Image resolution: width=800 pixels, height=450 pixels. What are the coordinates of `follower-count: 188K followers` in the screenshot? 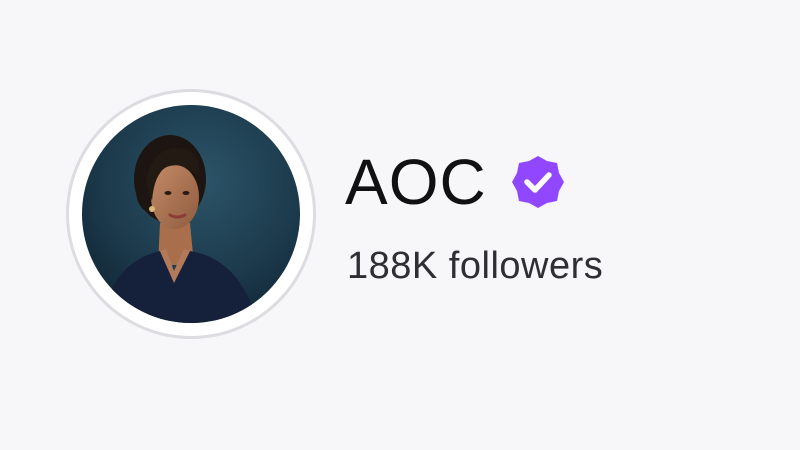 It's located at (475, 266).